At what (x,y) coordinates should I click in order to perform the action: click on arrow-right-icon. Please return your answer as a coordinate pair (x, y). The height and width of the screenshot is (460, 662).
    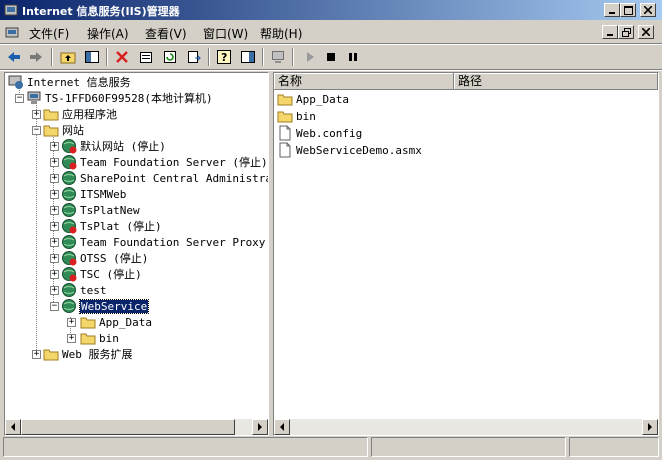
    Looking at the image, I should click on (650, 427).